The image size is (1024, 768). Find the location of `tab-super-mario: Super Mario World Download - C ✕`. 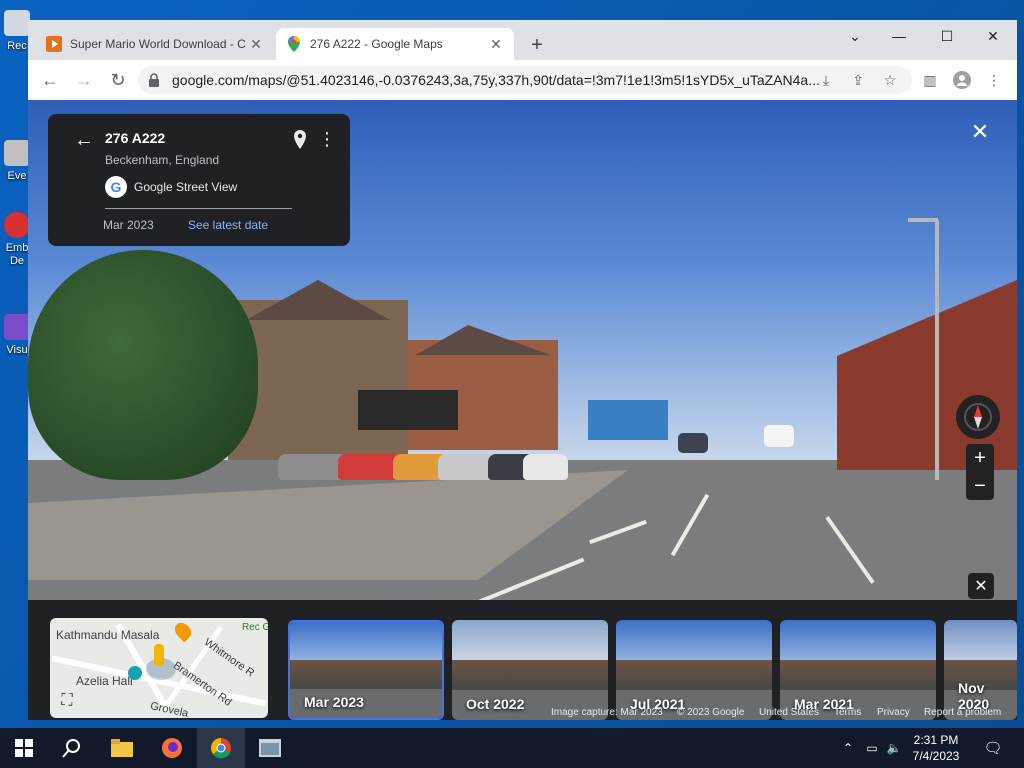

tab-super-mario: Super Mario World Download - C ✕ is located at coordinates (155, 44).